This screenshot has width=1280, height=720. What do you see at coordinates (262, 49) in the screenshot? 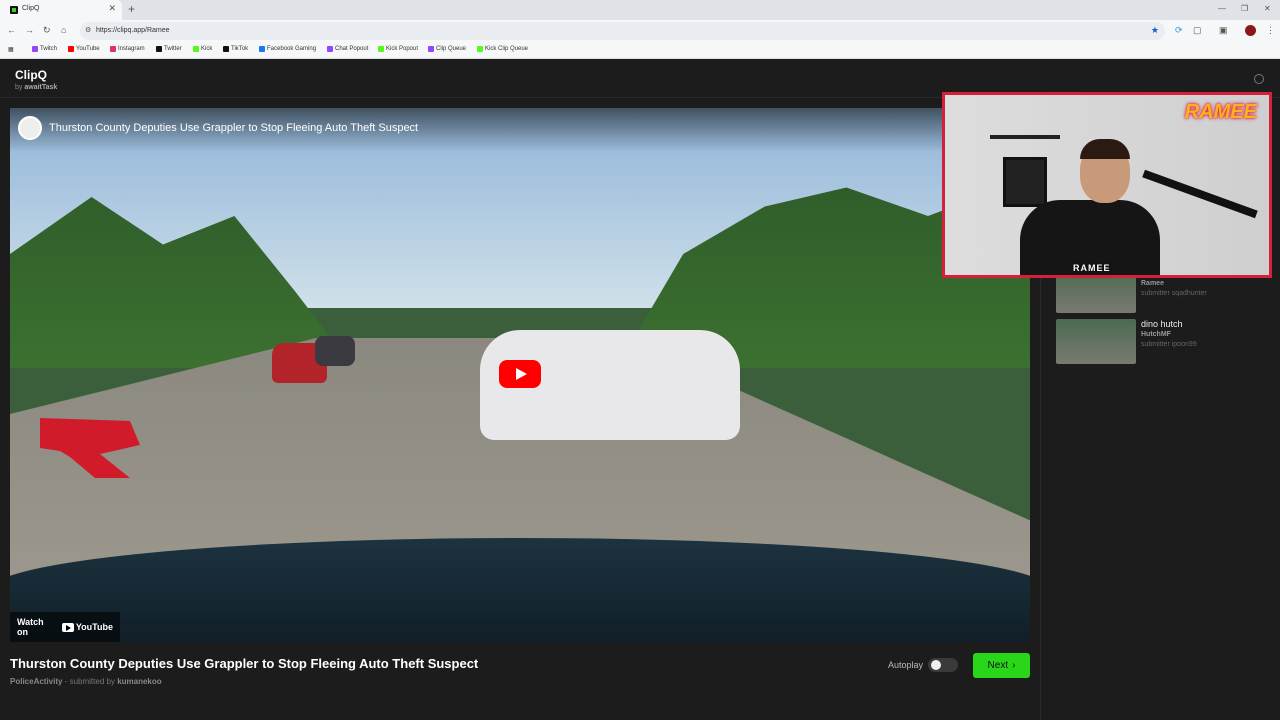
I see `facebook-icon` at bounding box center [262, 49].